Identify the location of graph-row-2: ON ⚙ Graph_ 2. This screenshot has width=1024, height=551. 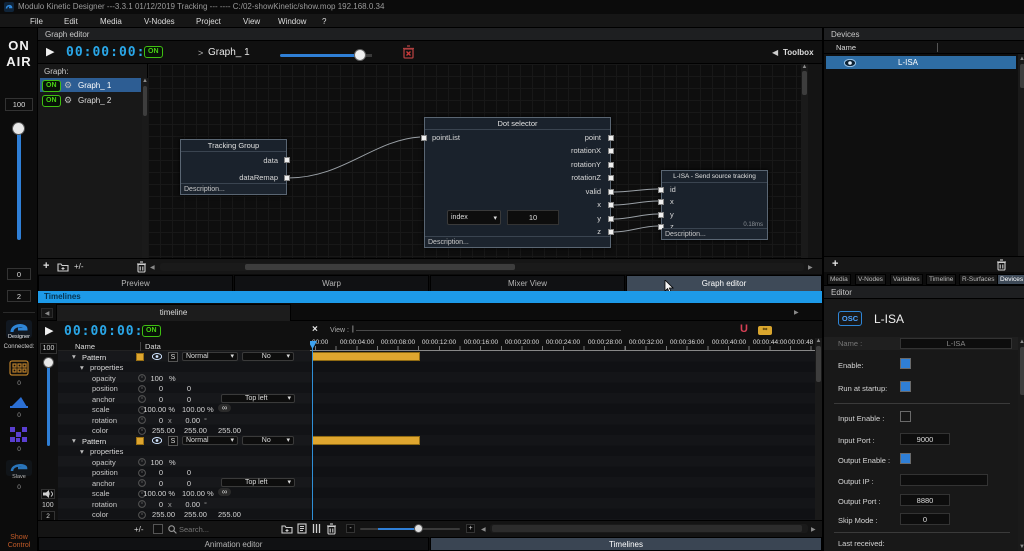
(90, 100).